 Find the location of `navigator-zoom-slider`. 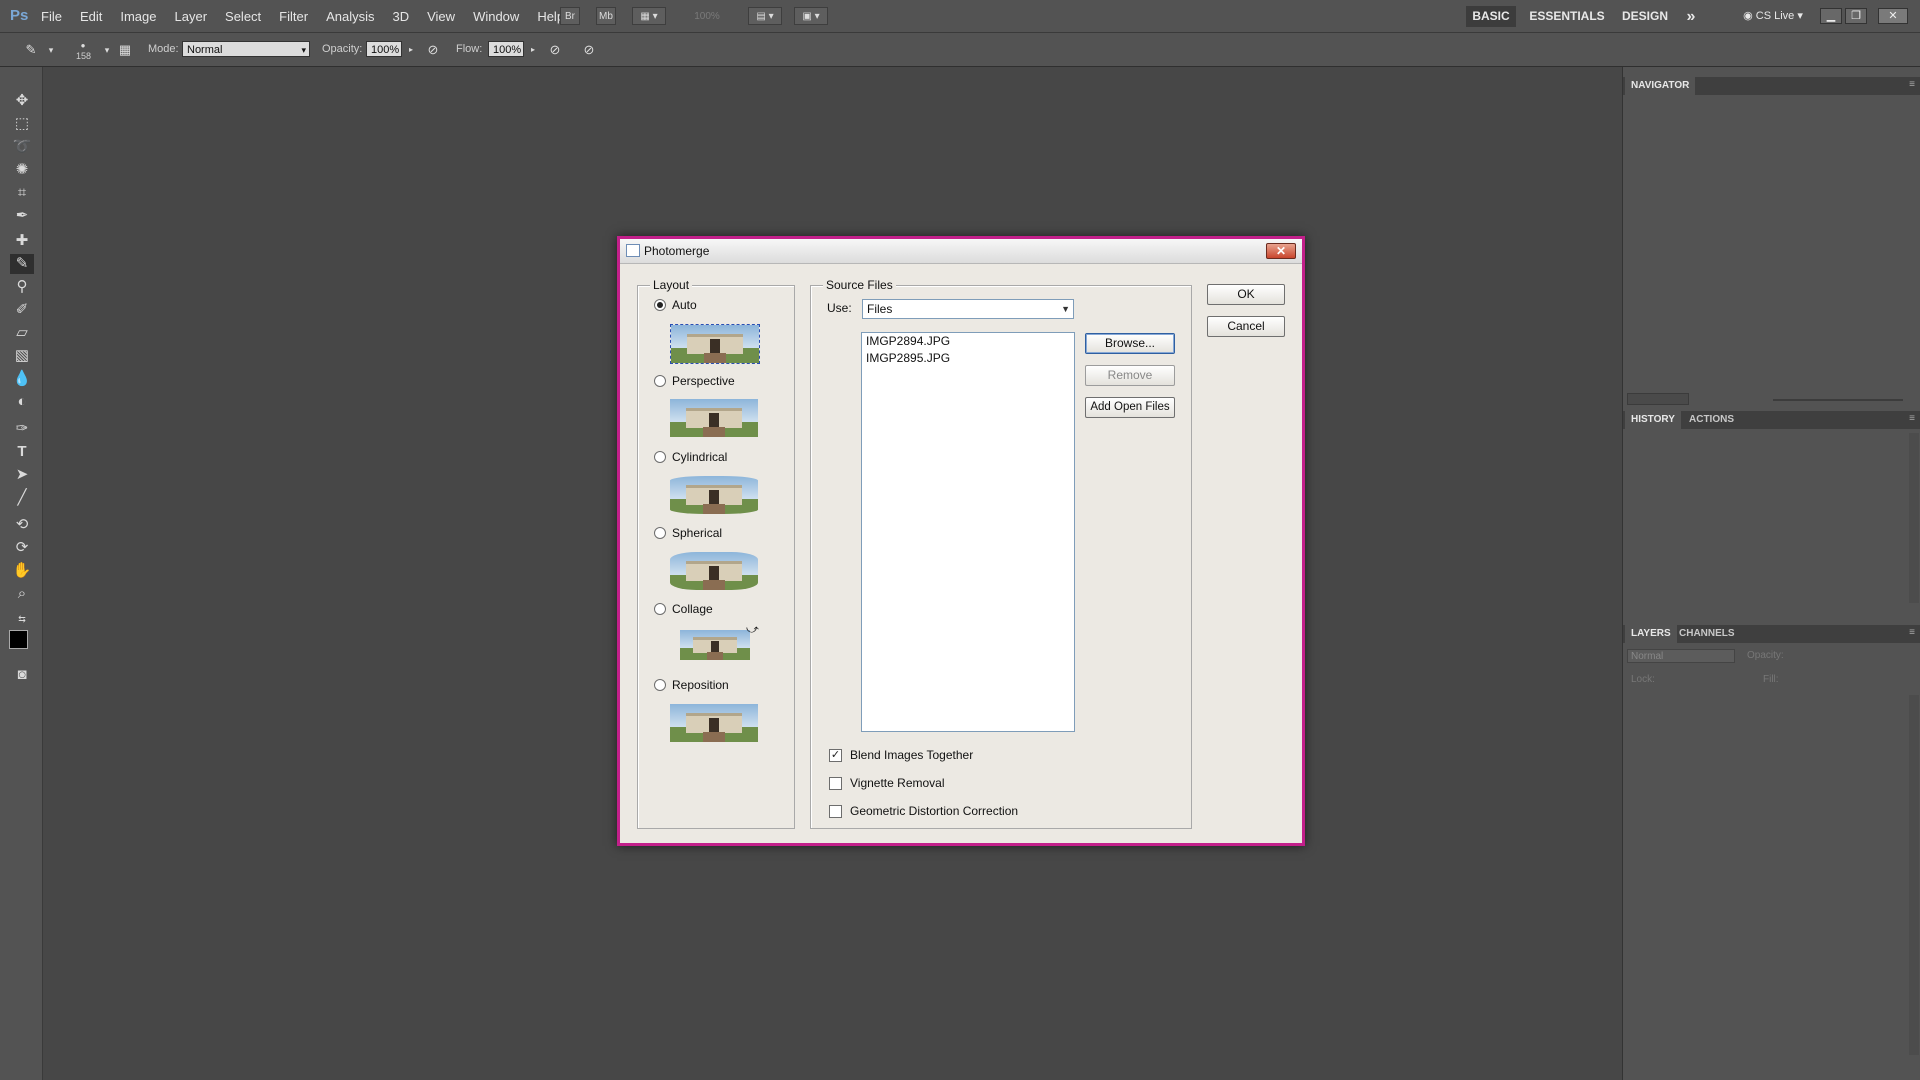

navigator-zoom-slider is located at coordinates (1838, 400).